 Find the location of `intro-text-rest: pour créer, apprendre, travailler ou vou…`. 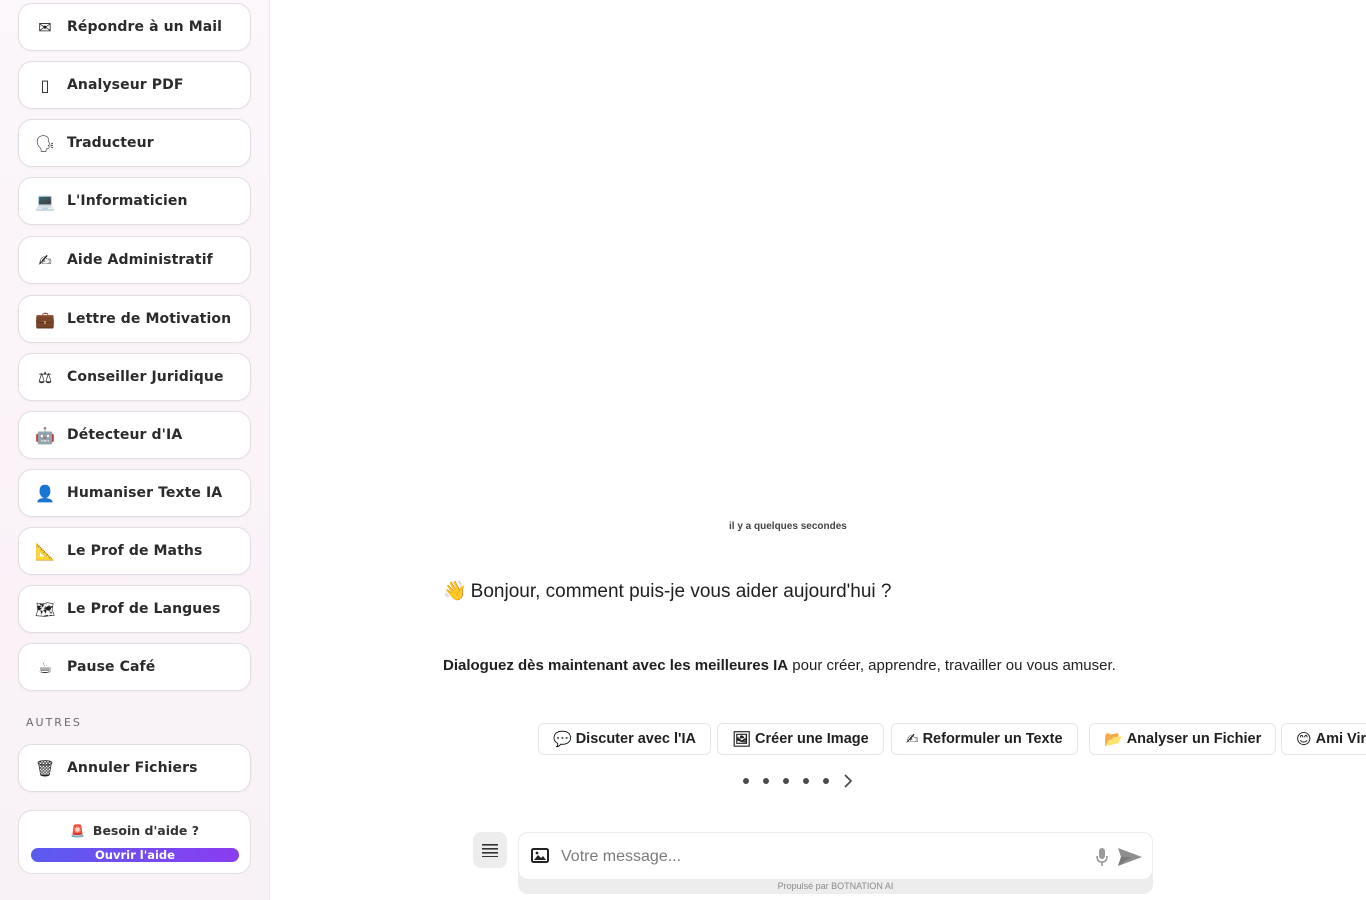

intro-text-rest: pour créer, apprendre, travailler ou vou… is located at coordinates (952, 665).